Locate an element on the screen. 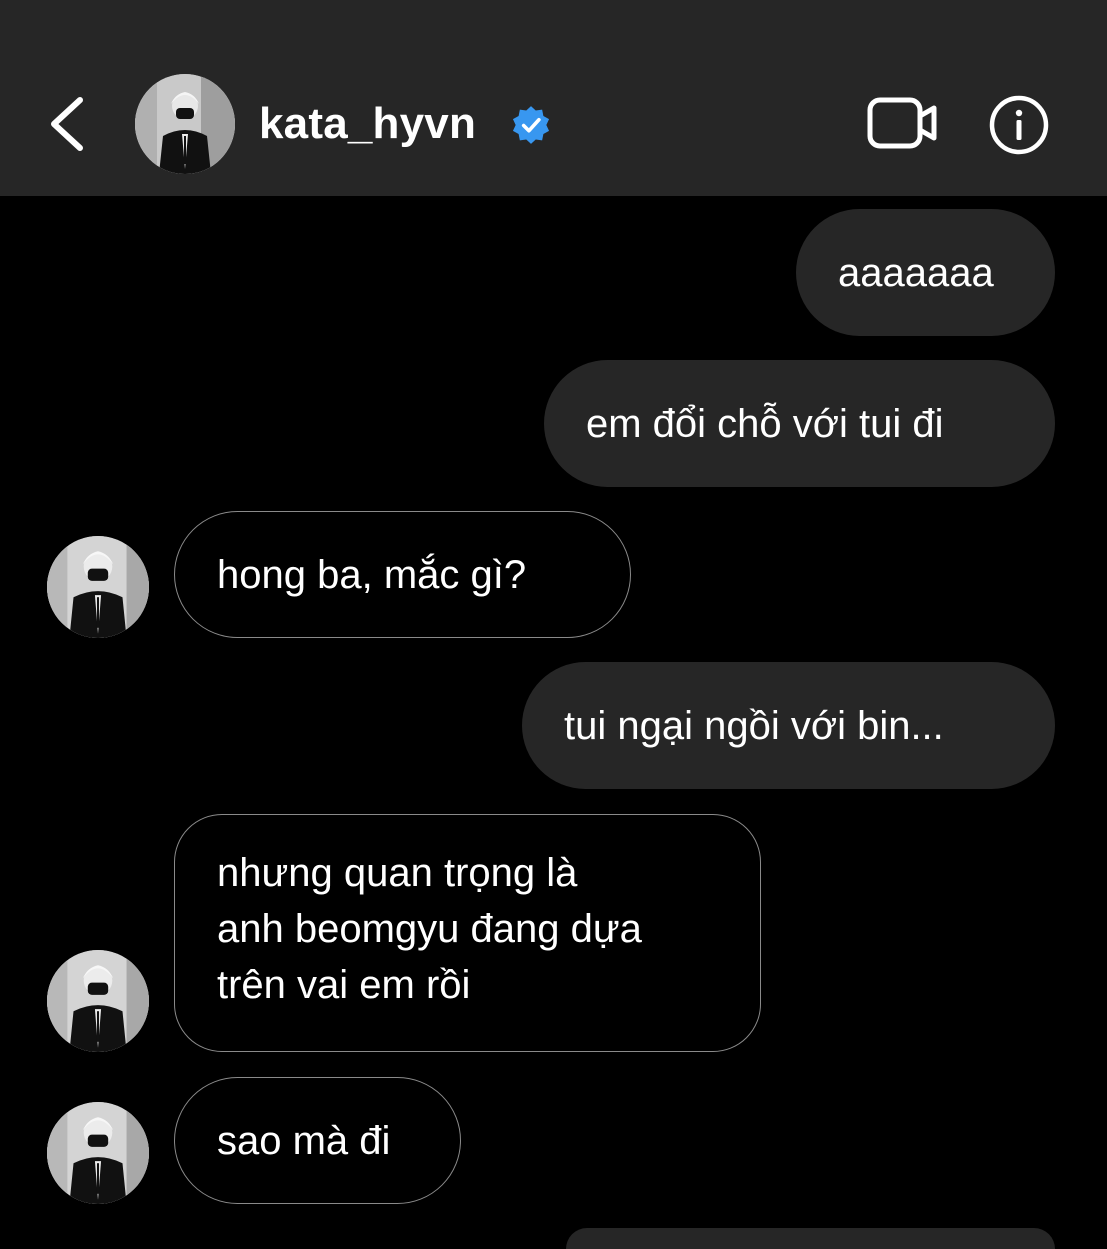 The image size is (1107, 1249). message-bubble-sent: em đổi chỗ với tui đi is located at coordinates (799, 423).